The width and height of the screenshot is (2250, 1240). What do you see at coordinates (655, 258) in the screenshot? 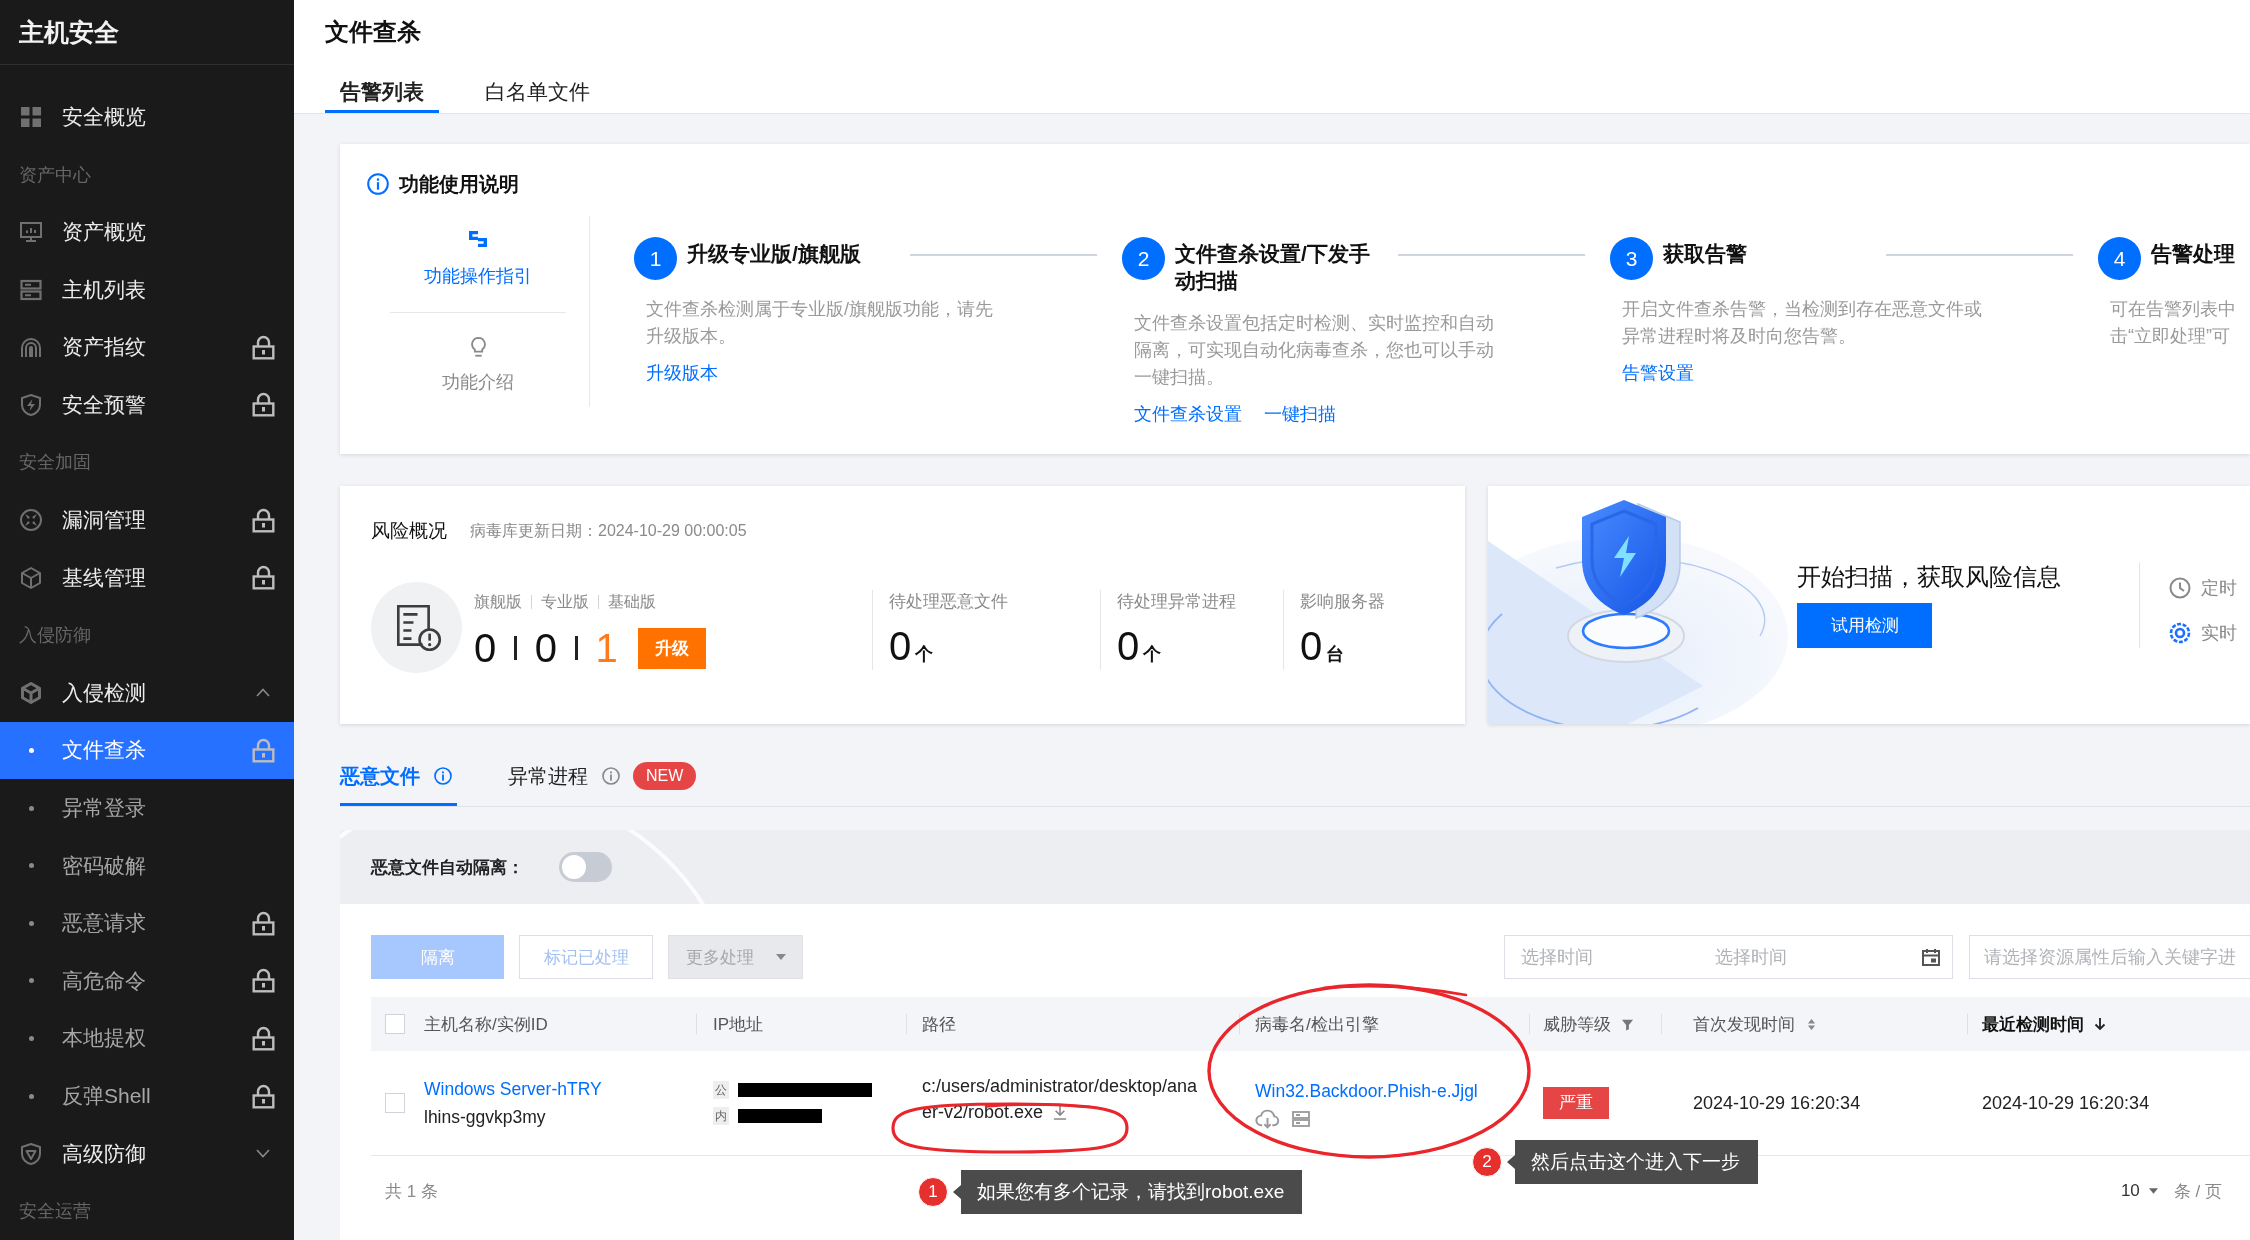
I see `step-number: 1` at bounding box center [655, 258].